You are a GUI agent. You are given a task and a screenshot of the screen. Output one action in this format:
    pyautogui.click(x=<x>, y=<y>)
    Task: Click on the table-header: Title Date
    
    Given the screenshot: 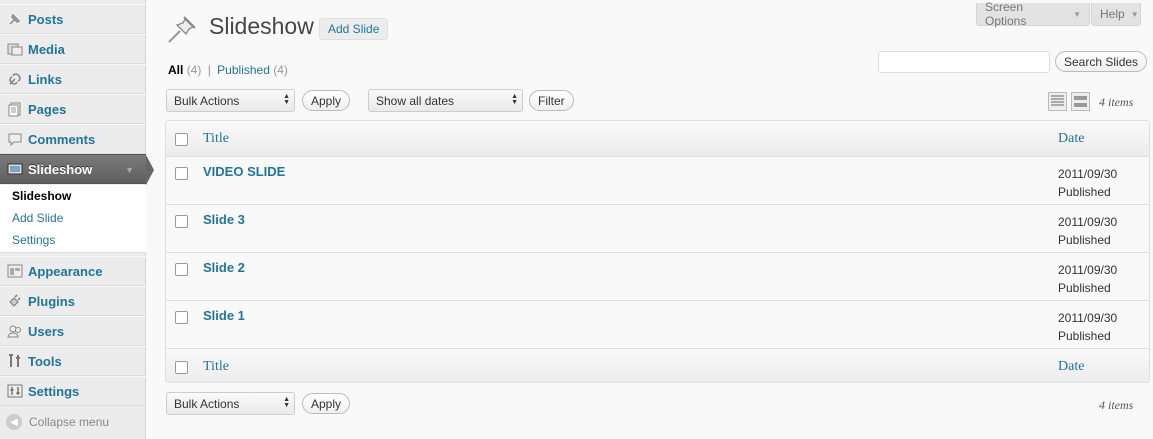 What is the action you would take?
    pyautogui.click(x=657, y=139)
    